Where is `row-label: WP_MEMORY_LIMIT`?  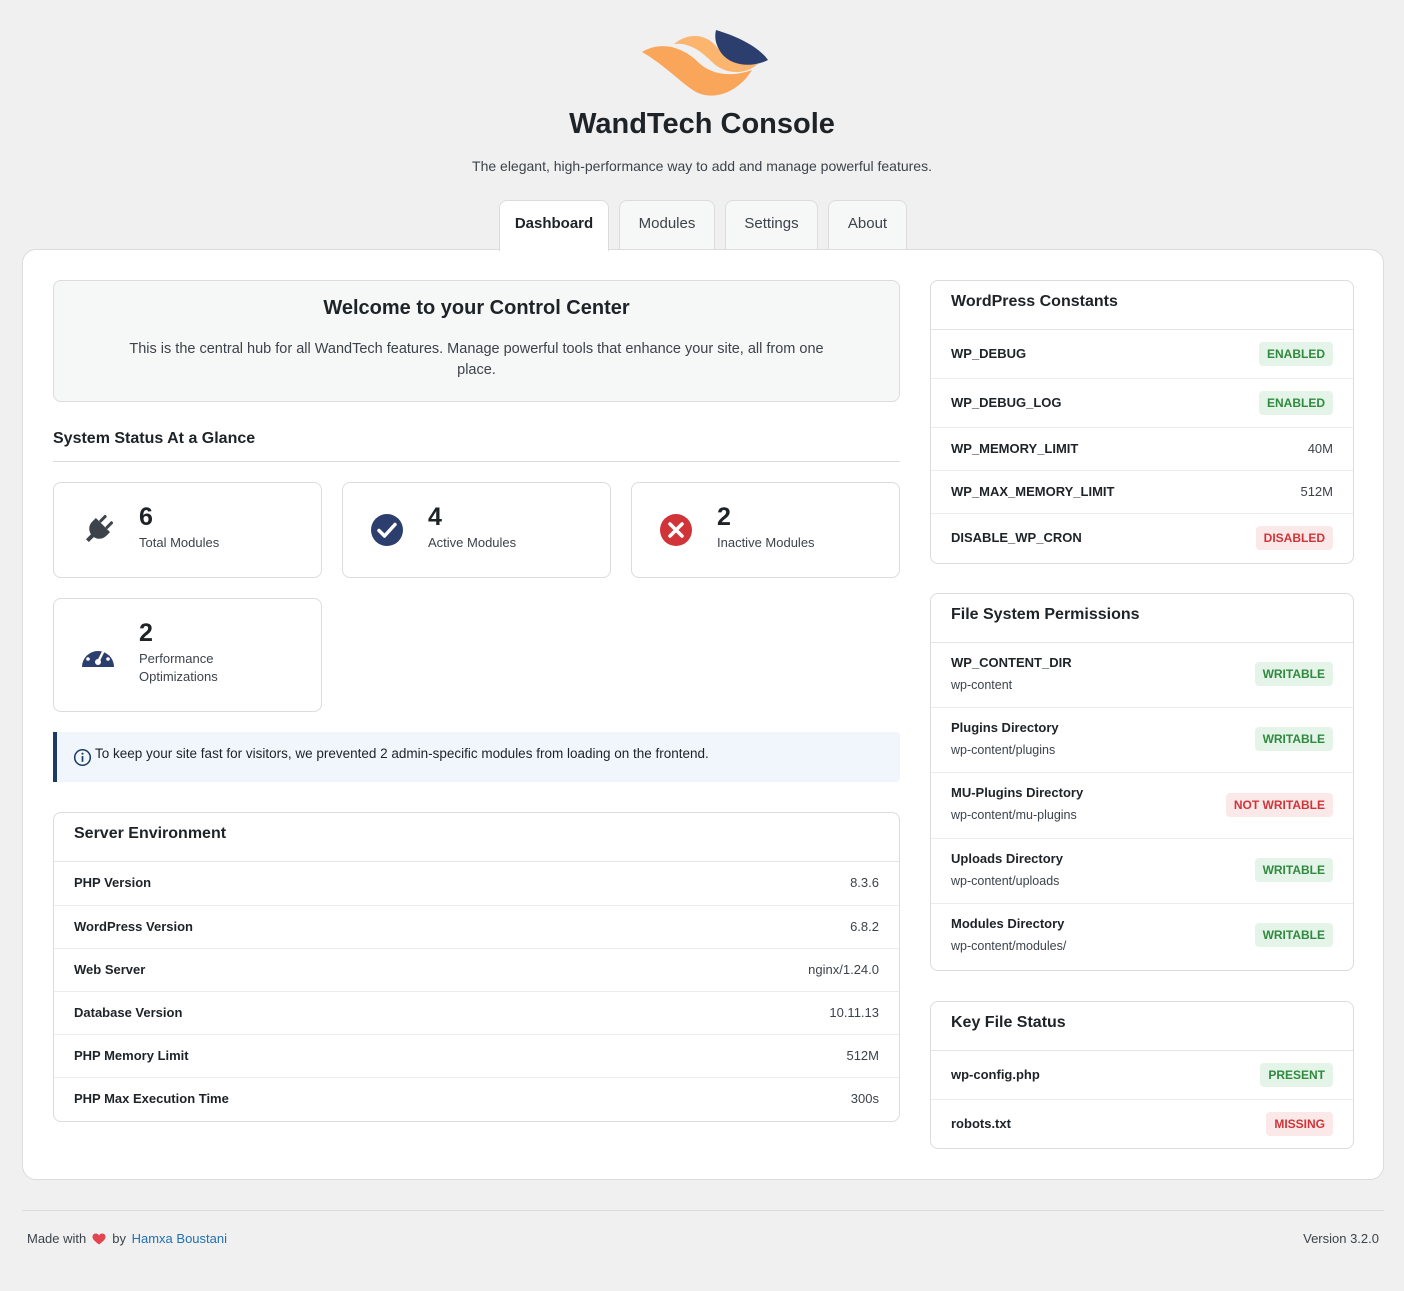
row-label: WP_MEMORY_LIMIT is located at coordinates (1015, 448).